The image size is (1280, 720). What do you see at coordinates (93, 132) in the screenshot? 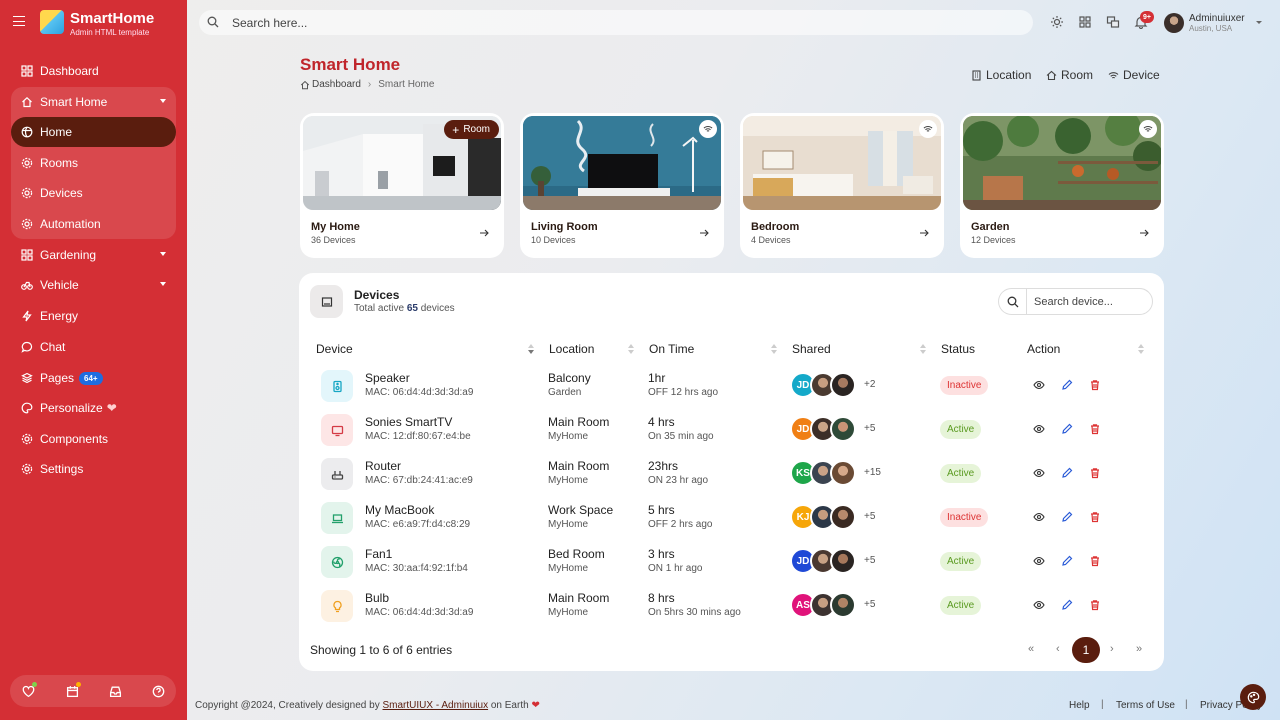
I see `sidebar-item-home: Home` at bounding box center [93, 132].